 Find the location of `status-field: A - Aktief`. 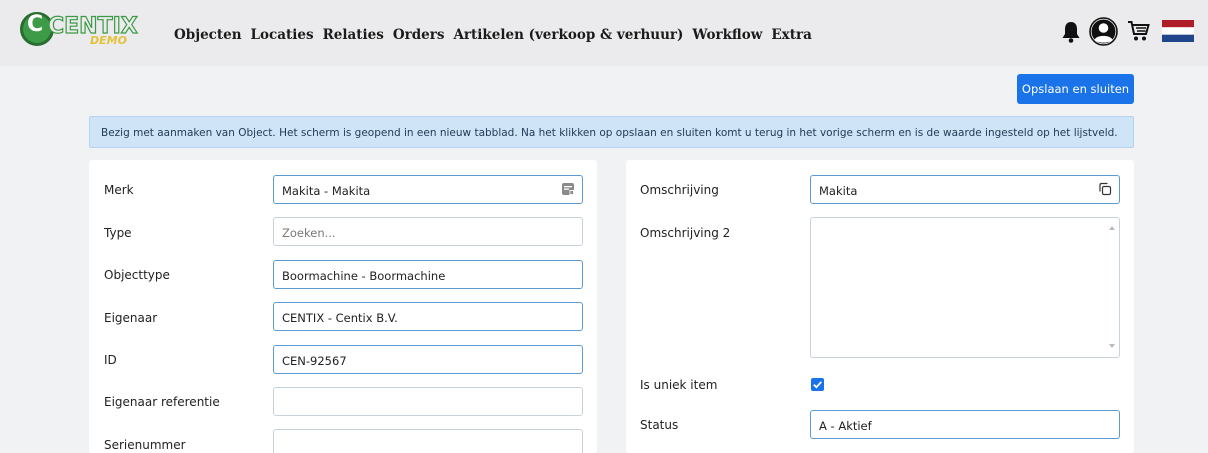

status-field: A - Aktief is located at coordinates (965, 424).